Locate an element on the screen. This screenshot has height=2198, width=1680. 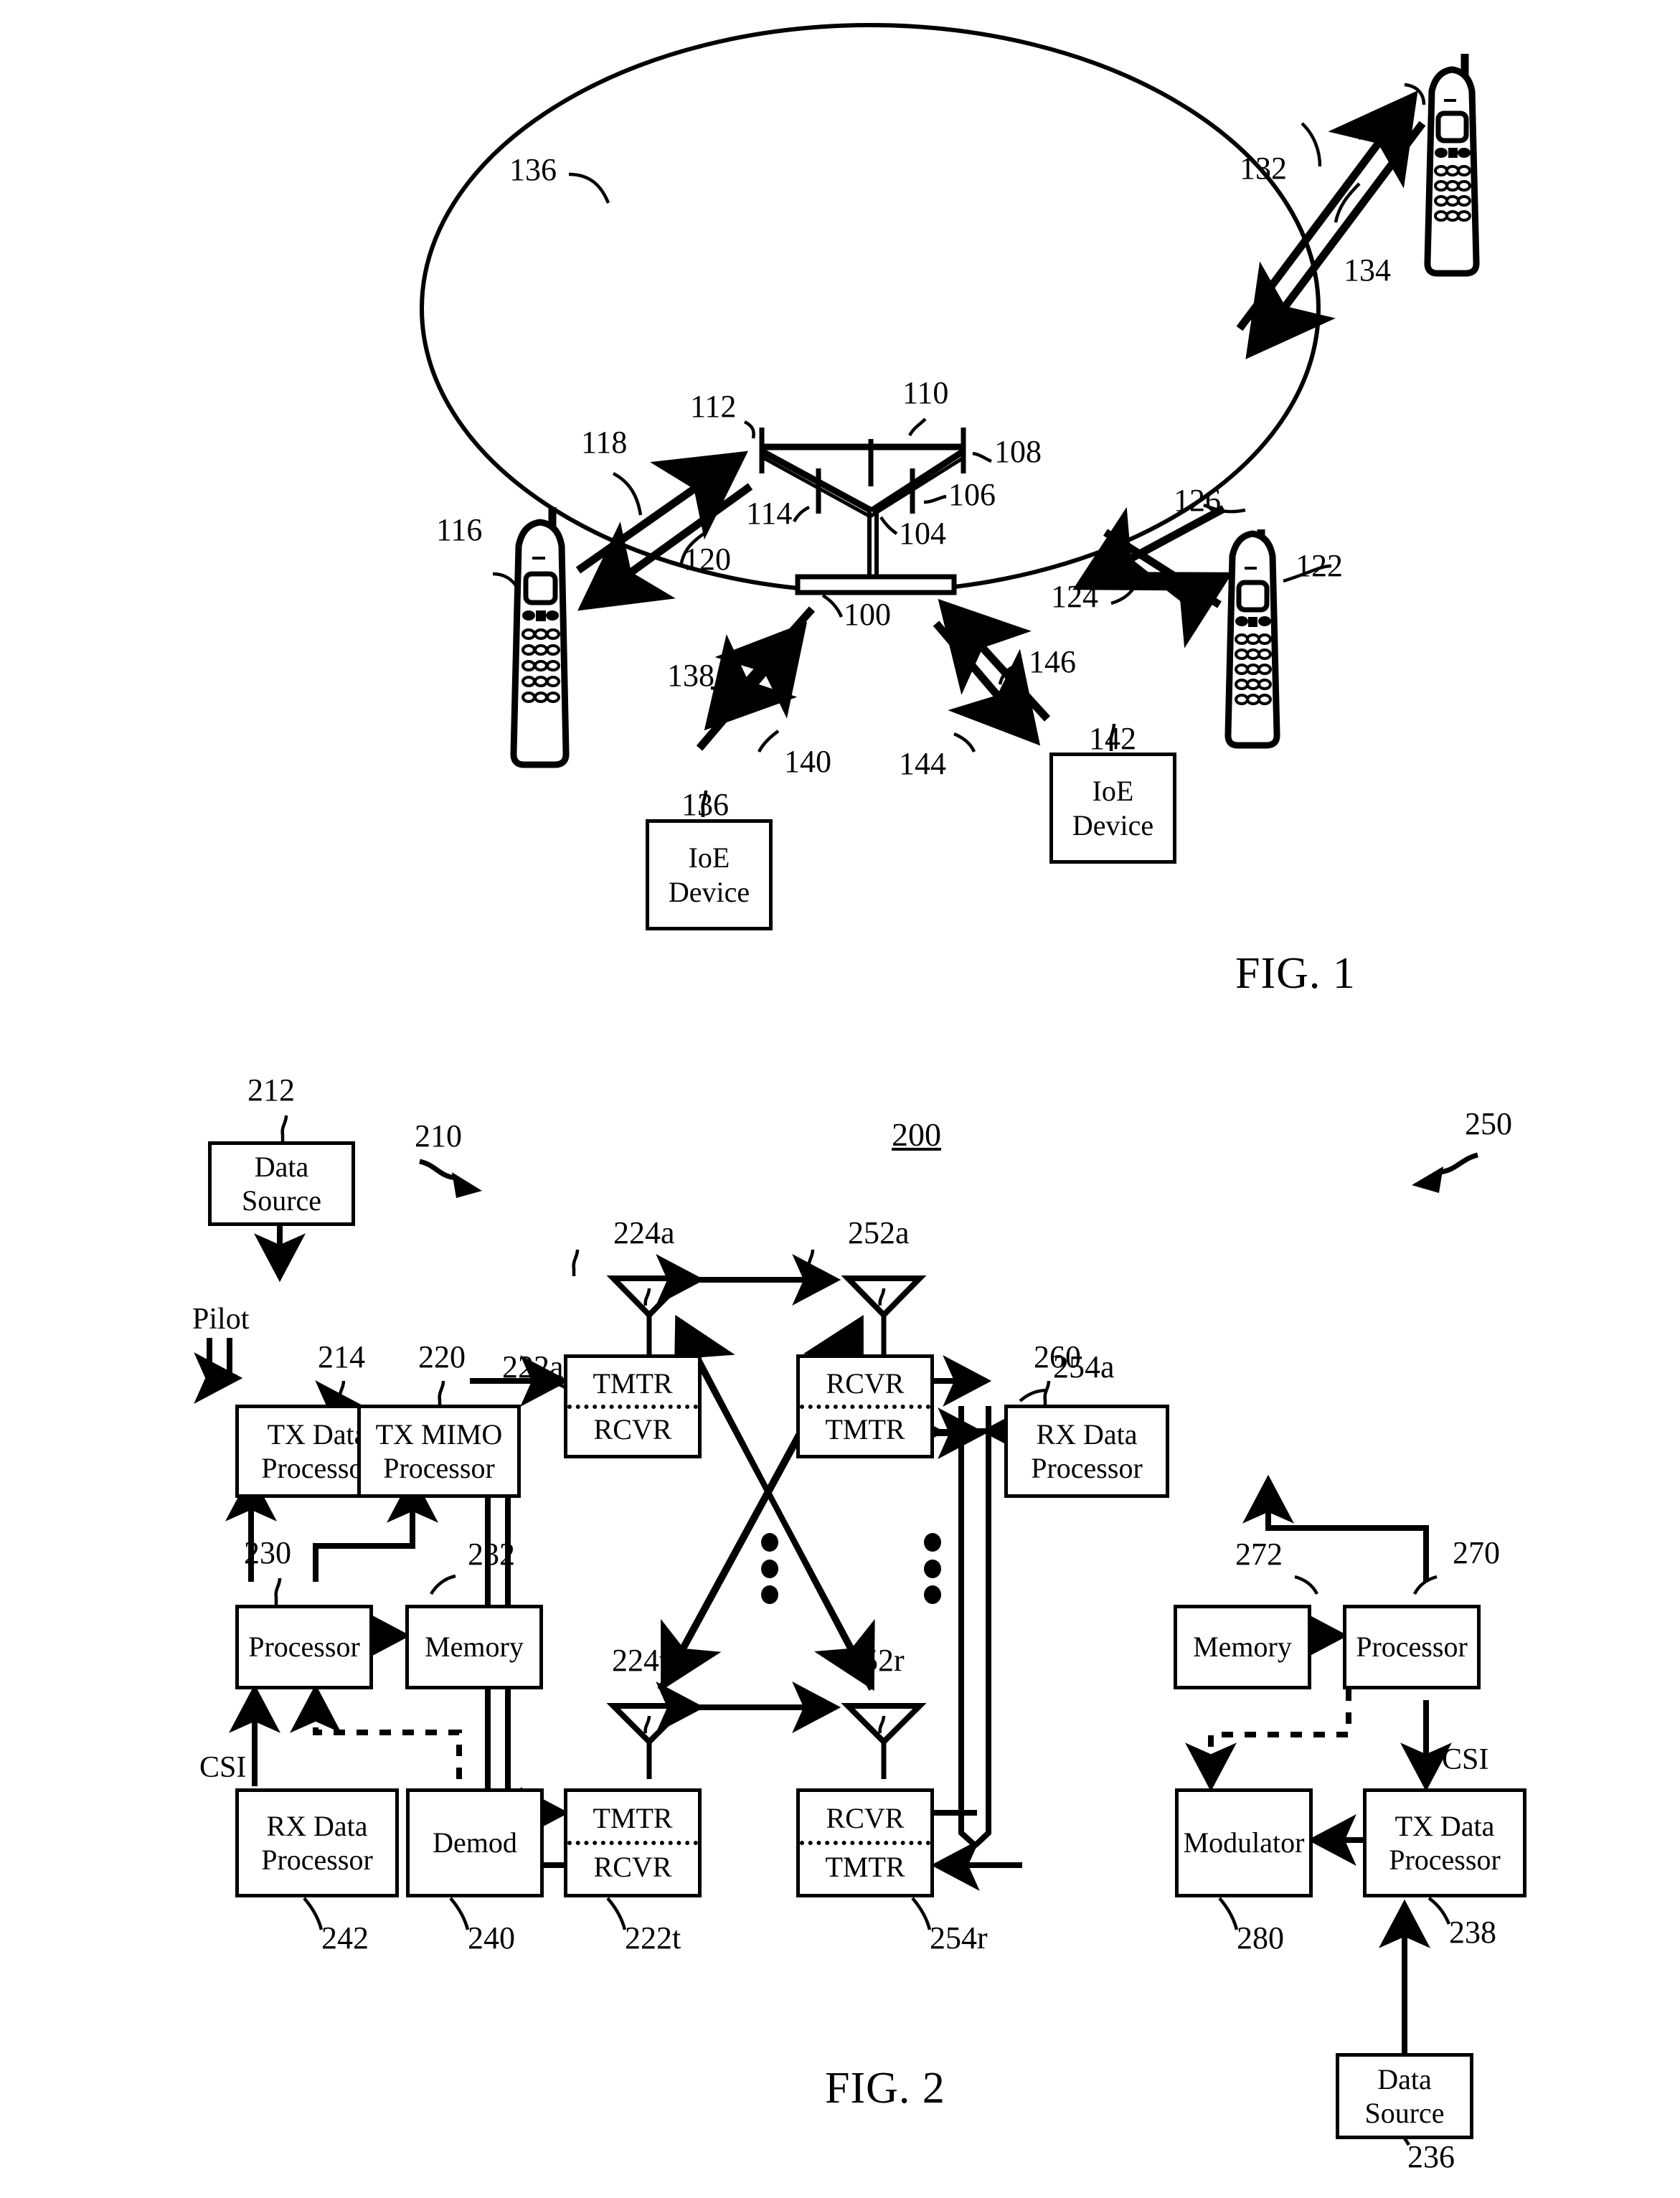
ioe-left-line1: IoE is located at coordinates (709, 858).